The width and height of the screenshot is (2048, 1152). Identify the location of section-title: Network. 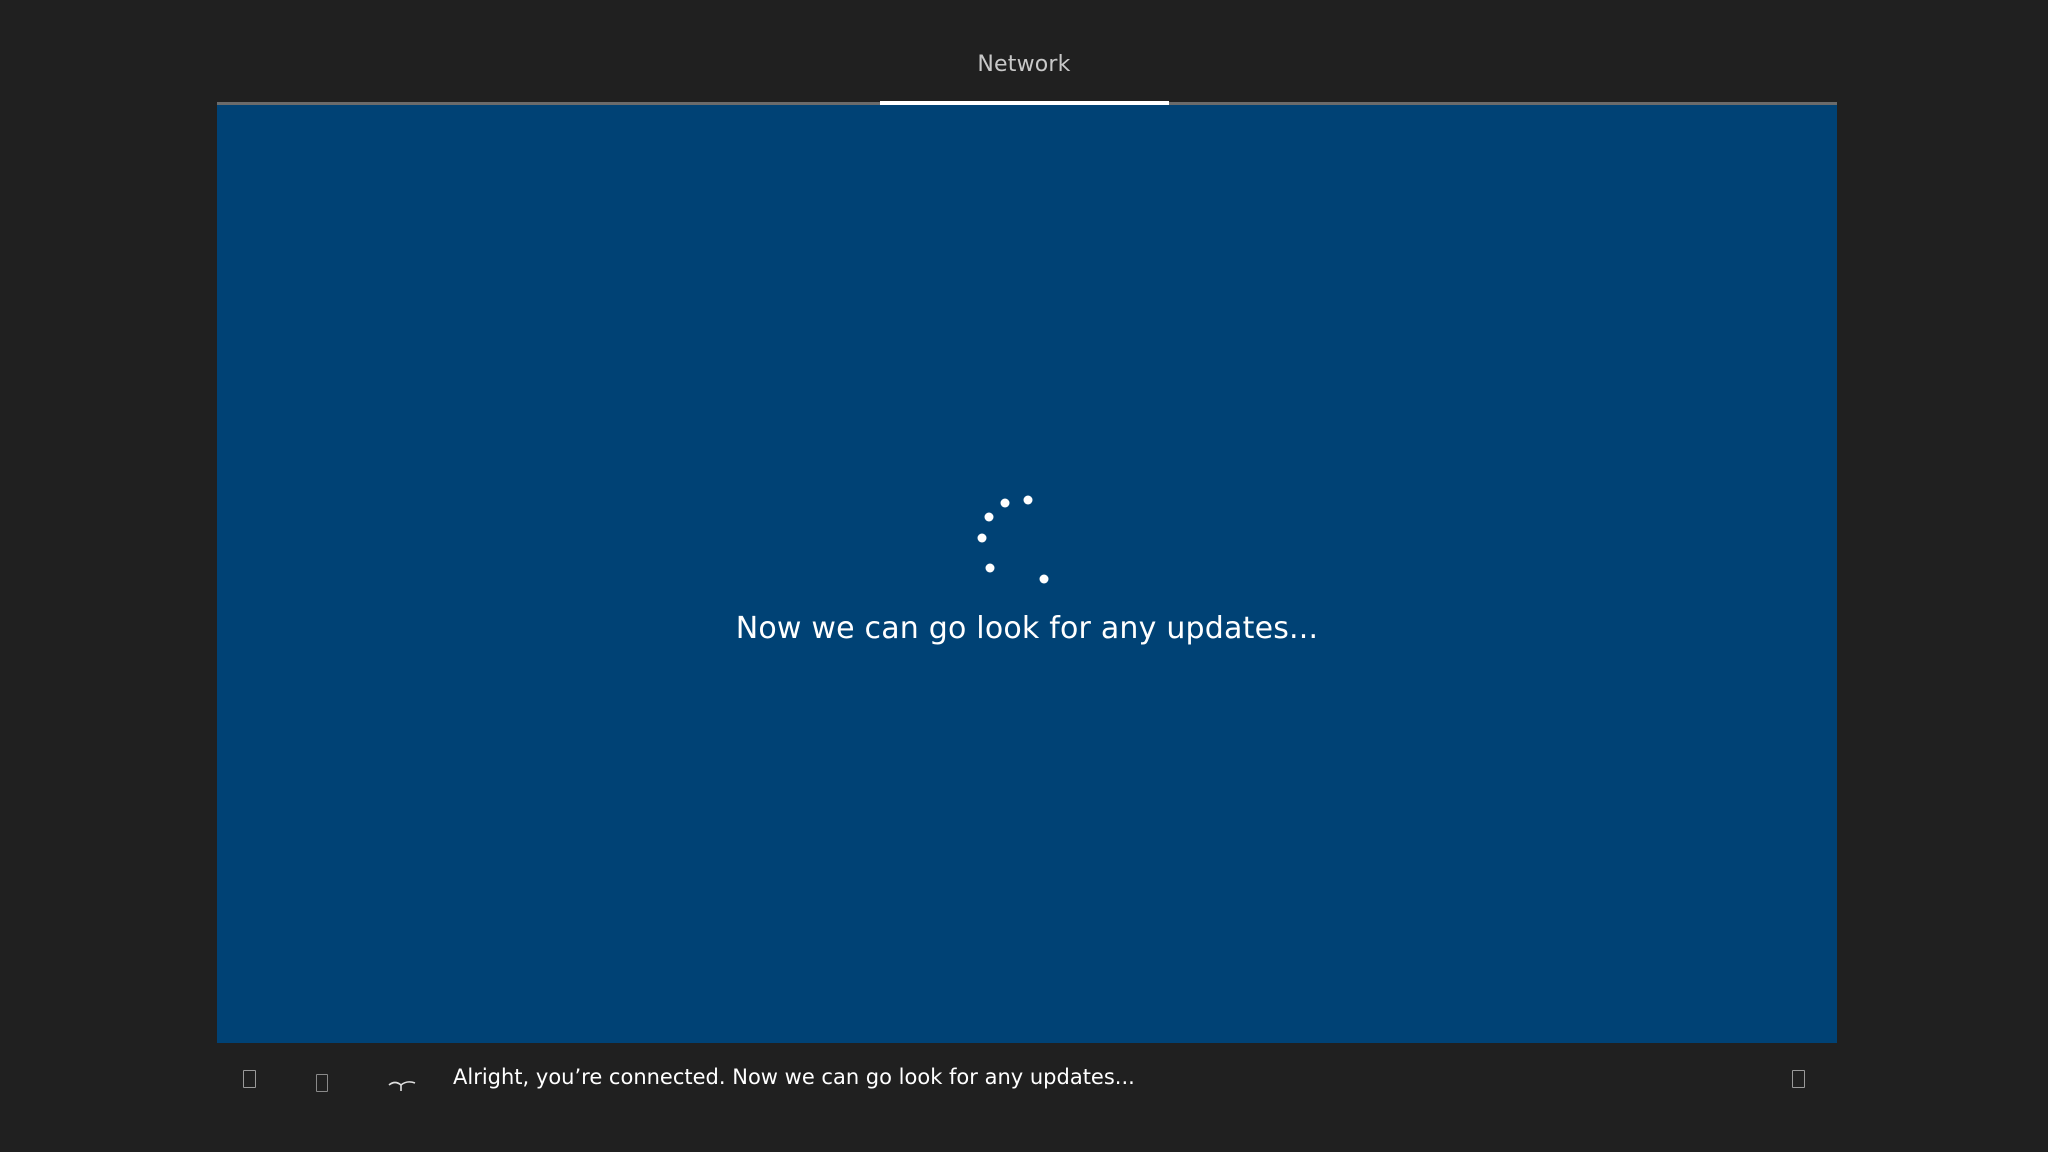
(1024, 64).